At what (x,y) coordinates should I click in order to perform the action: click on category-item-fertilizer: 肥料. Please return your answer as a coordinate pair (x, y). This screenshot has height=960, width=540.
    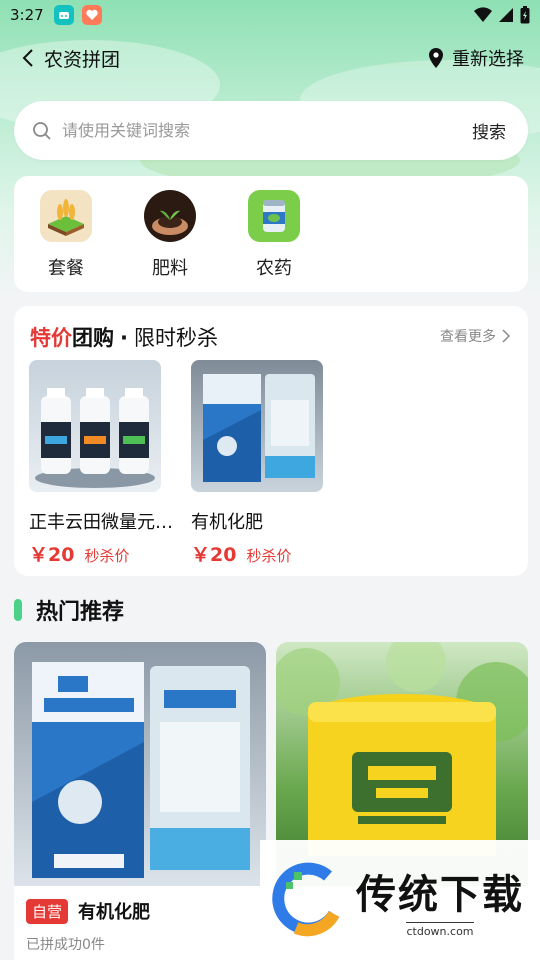
    Looking at the image, I should click on (196, 241).